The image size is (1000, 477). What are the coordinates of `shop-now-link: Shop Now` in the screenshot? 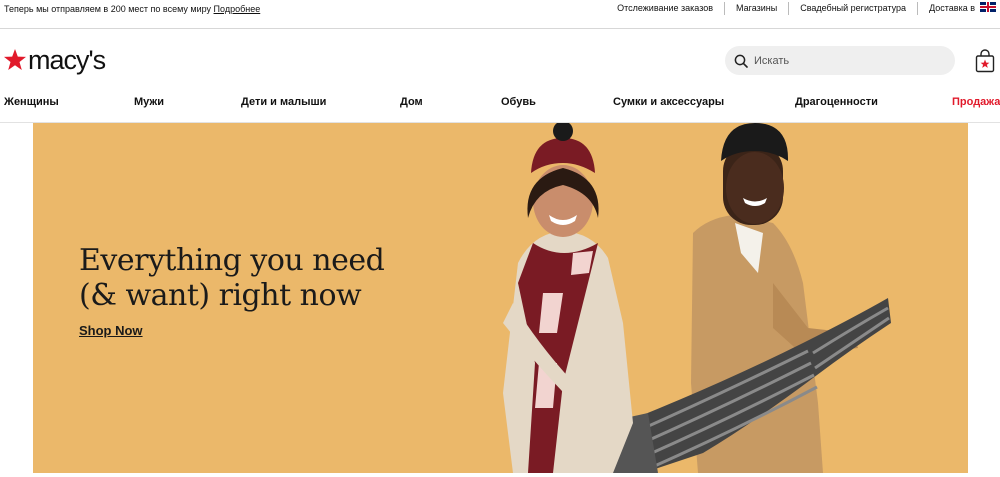 It's located at (111, 330).